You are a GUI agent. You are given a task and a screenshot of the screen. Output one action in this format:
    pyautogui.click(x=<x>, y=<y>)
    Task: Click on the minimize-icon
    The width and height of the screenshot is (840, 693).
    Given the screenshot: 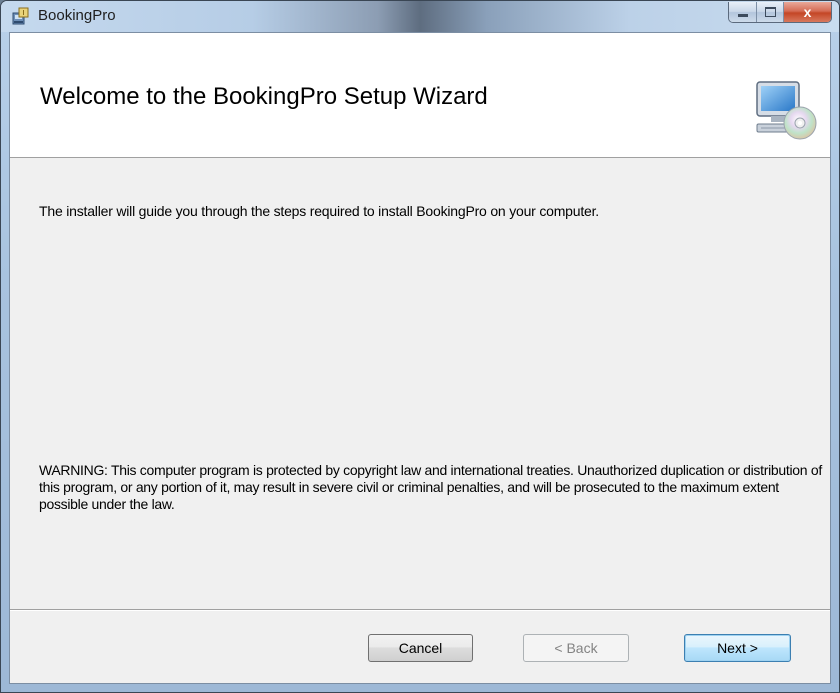 What is the action you would take?
    pyautogui.click(x=742, y=15)
    